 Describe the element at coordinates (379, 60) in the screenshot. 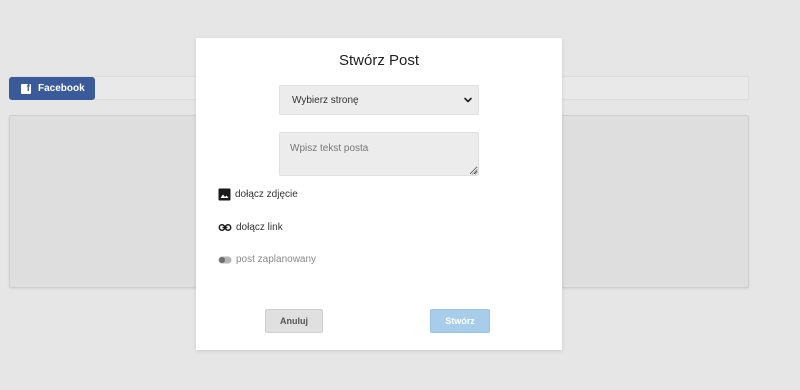

I see `modal-title: Stwórz Post` at that location.